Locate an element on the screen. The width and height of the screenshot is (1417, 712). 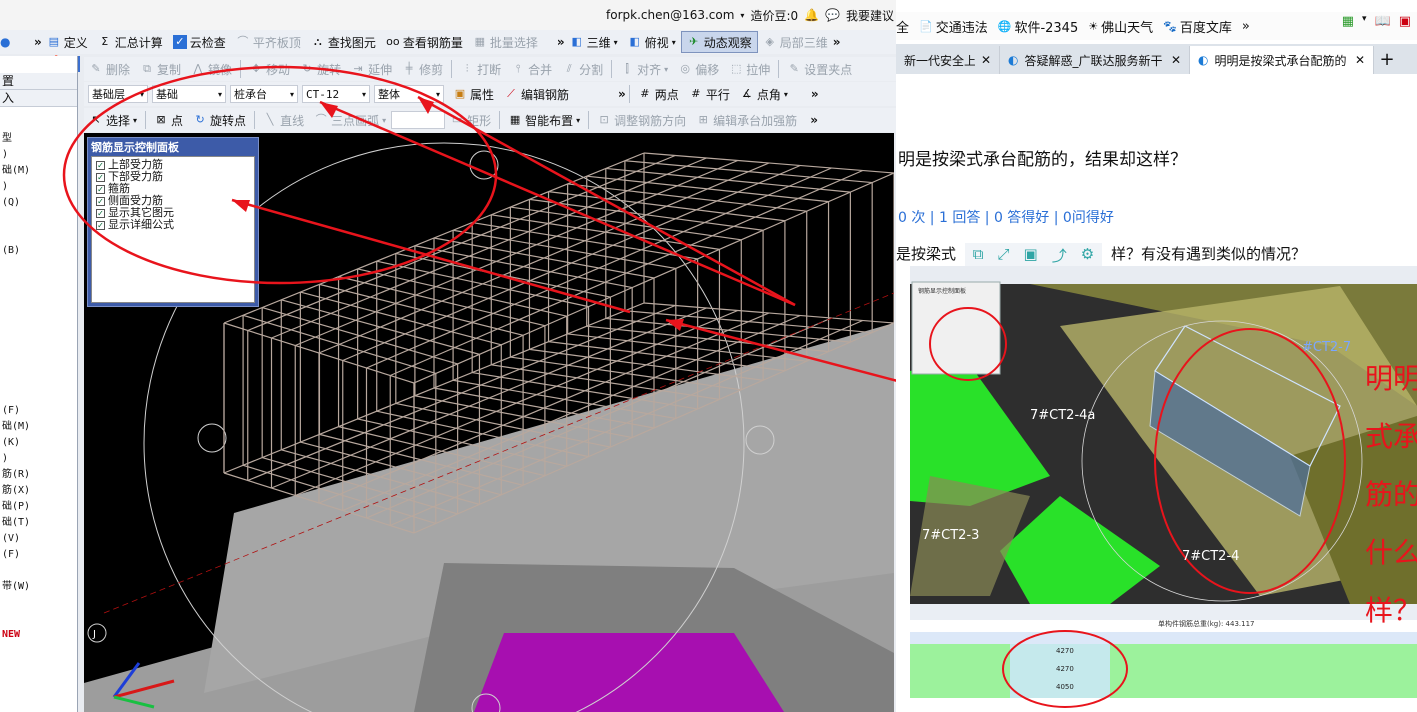
view-rebar-button: ᴏᴏ 查看钢筋量 is located at coordinates (424, 42).